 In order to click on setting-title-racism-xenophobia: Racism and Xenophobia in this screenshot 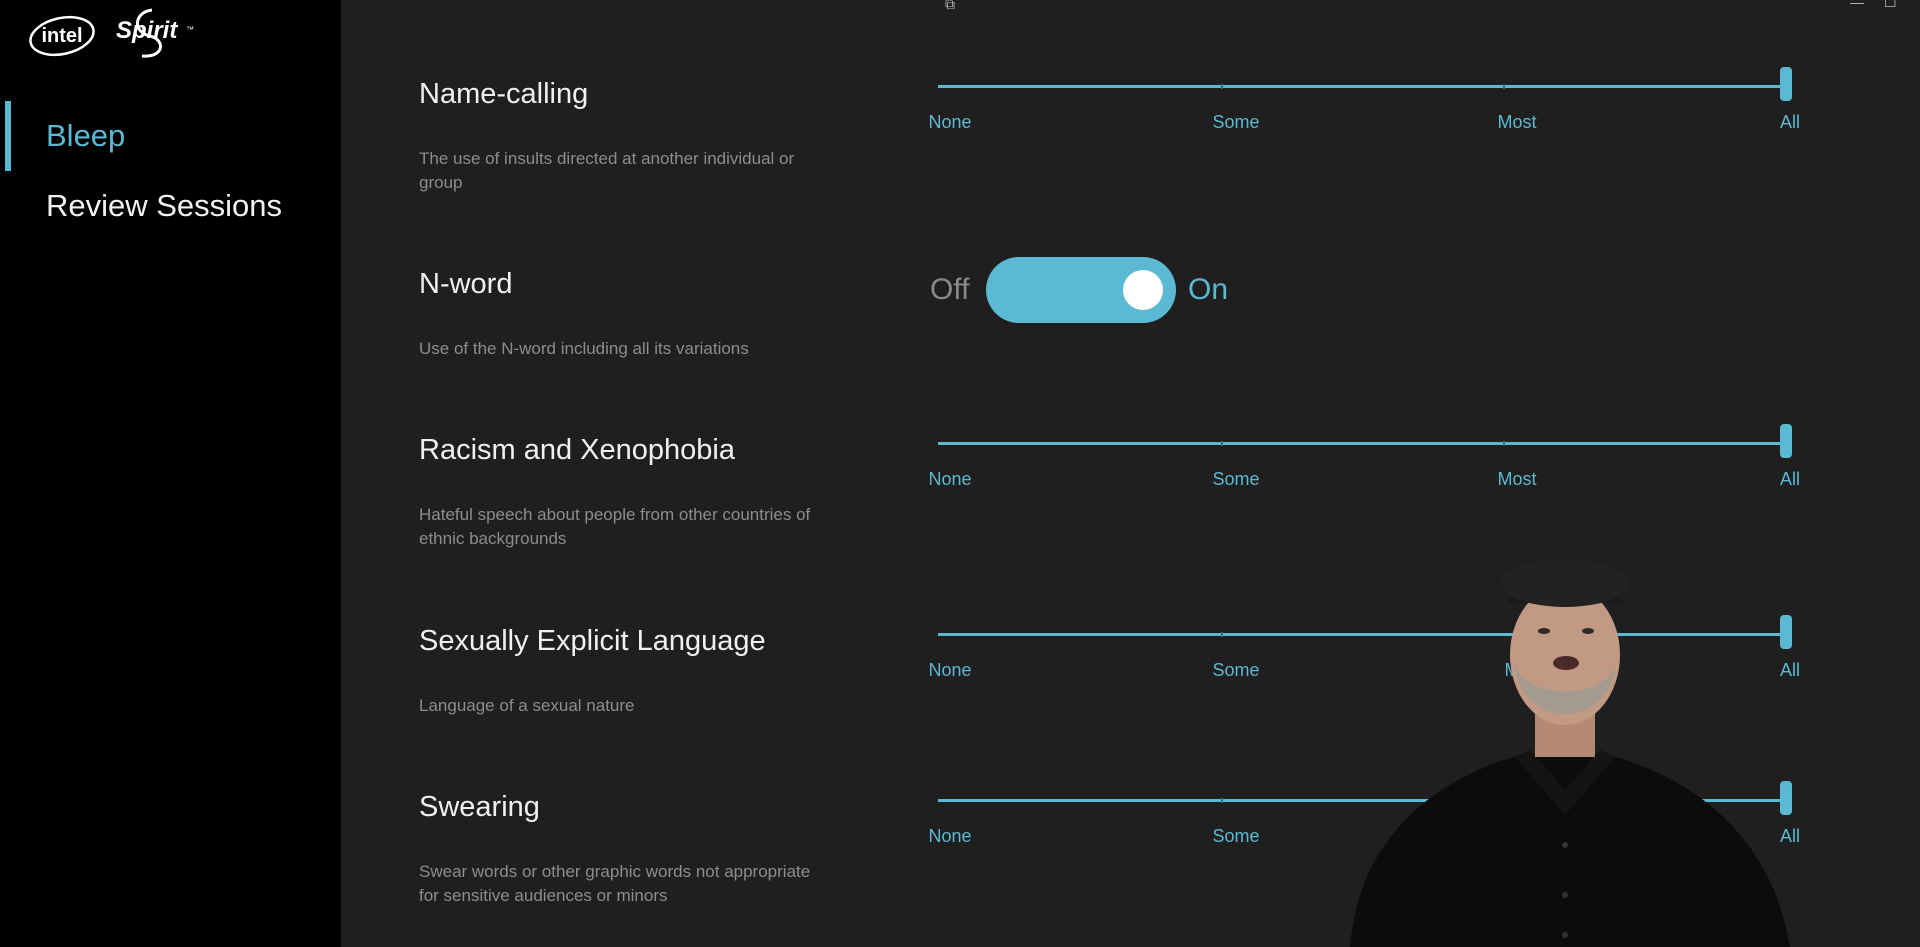, I will do `click(577, 450)`.